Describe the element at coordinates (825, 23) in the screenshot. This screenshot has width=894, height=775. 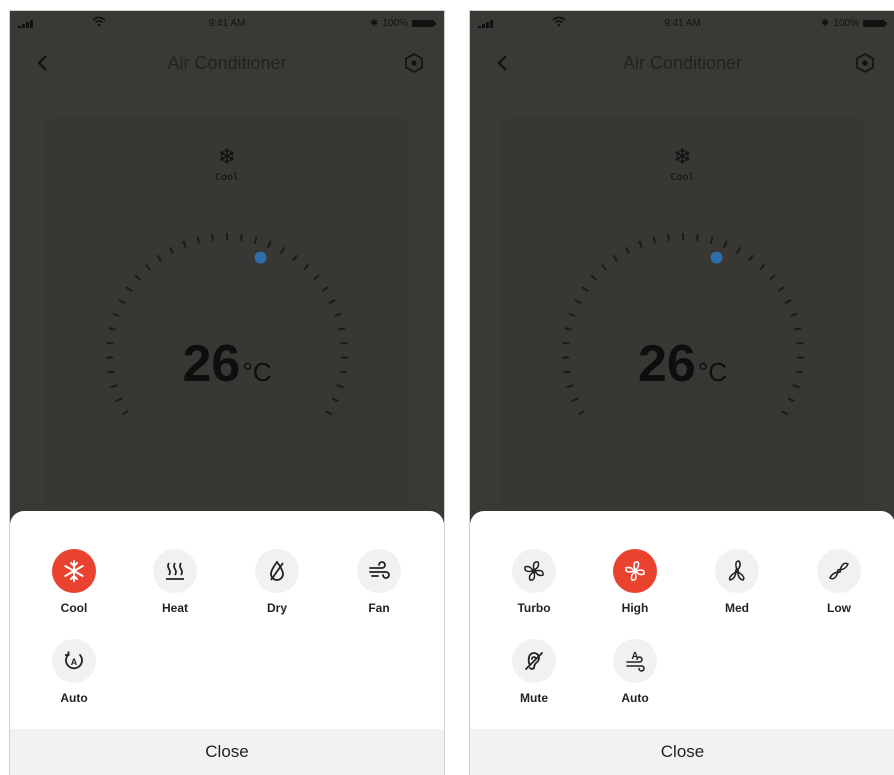
I see `bluetooth-icon: ✱` at that location.